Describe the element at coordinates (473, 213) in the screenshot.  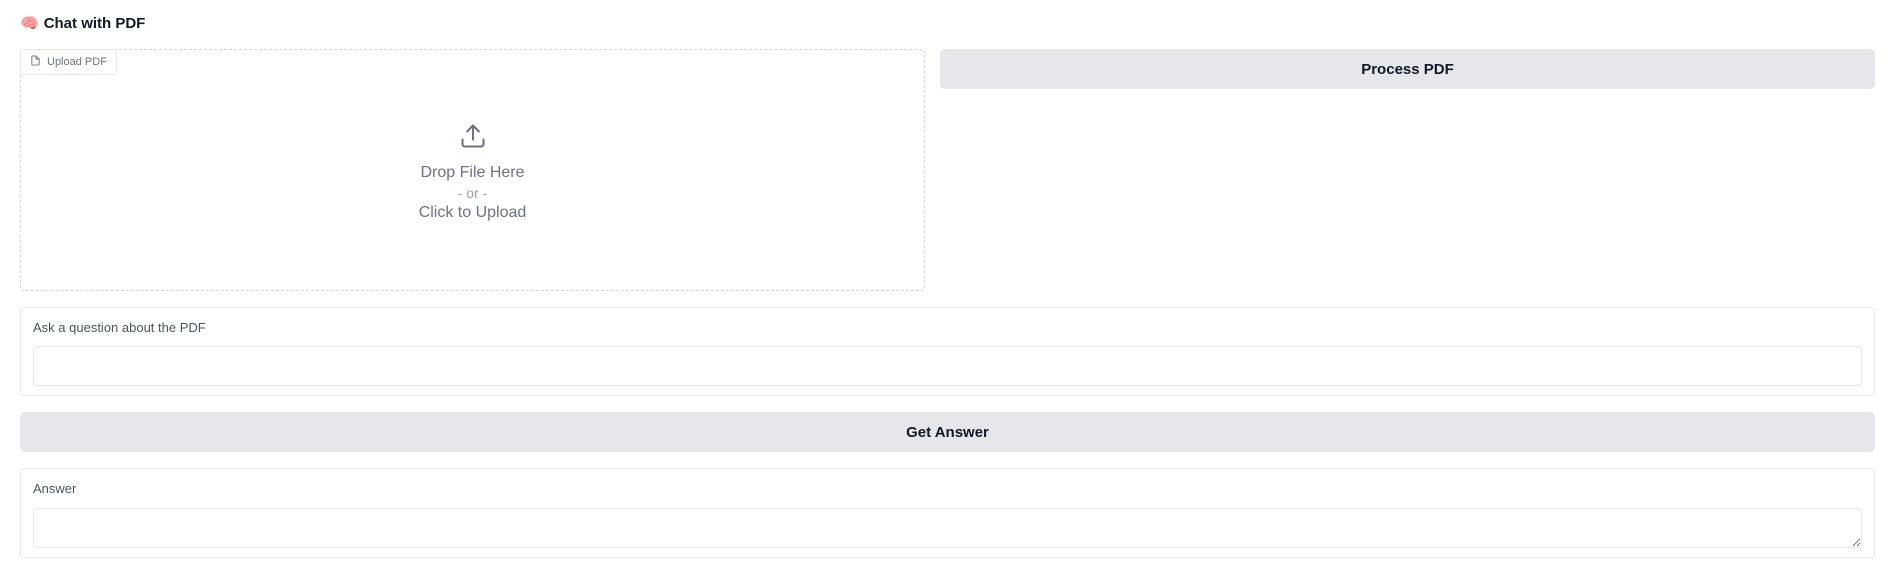
I see `click-to-upload-text: Click to Upload` at that location.